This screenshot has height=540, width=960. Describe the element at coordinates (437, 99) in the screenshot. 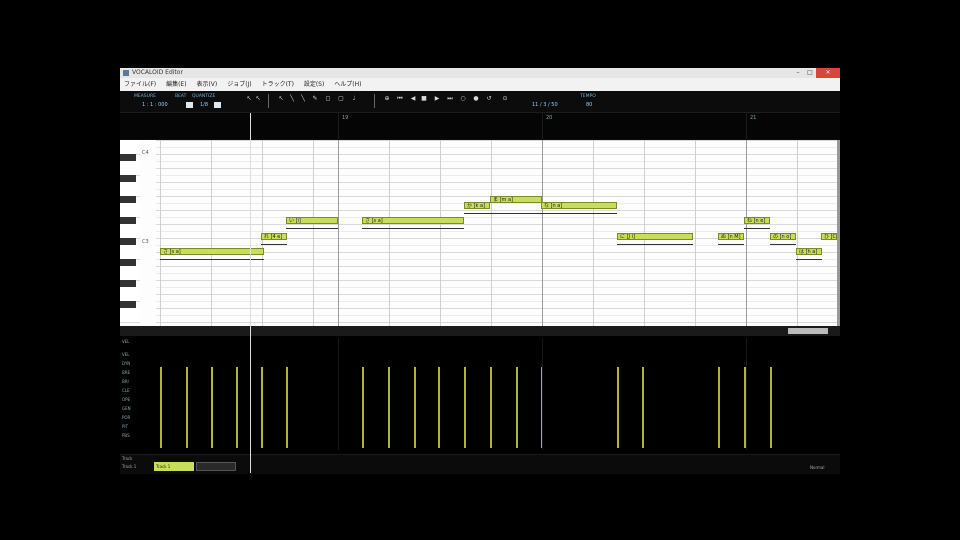

I see `play-icon: ▶` at that location.